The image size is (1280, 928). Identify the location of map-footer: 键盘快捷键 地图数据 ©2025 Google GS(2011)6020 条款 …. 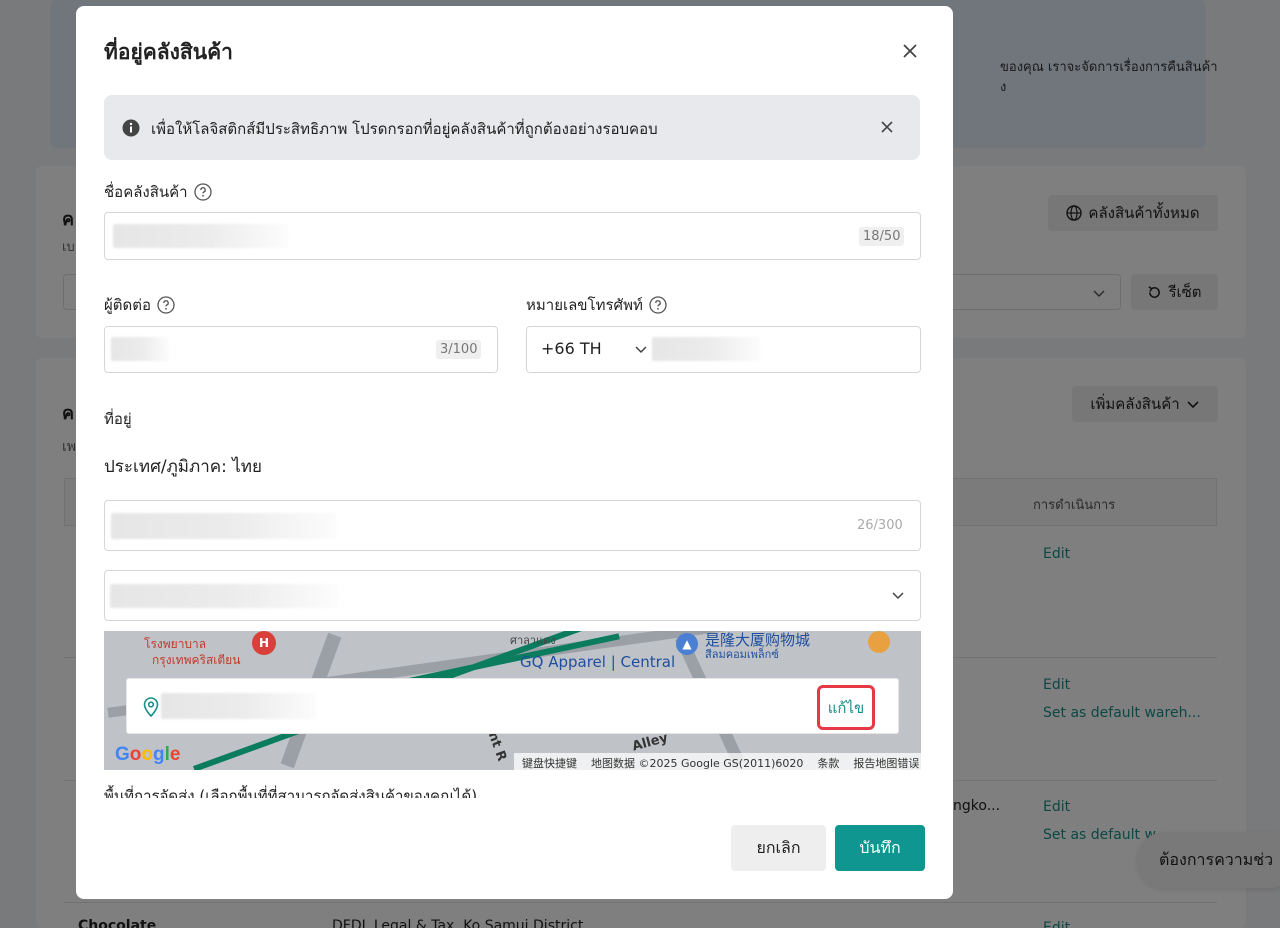
(717, 761).